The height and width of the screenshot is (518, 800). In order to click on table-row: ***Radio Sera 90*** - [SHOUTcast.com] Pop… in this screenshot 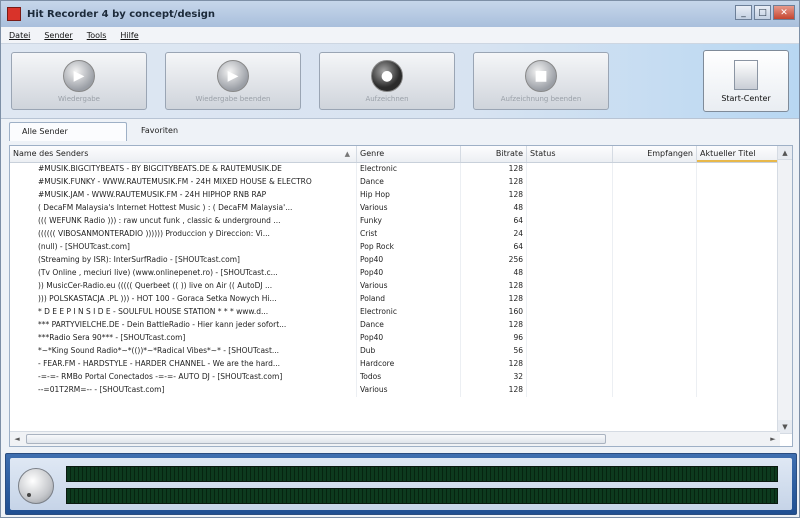, I will do `click(401, 338)`.